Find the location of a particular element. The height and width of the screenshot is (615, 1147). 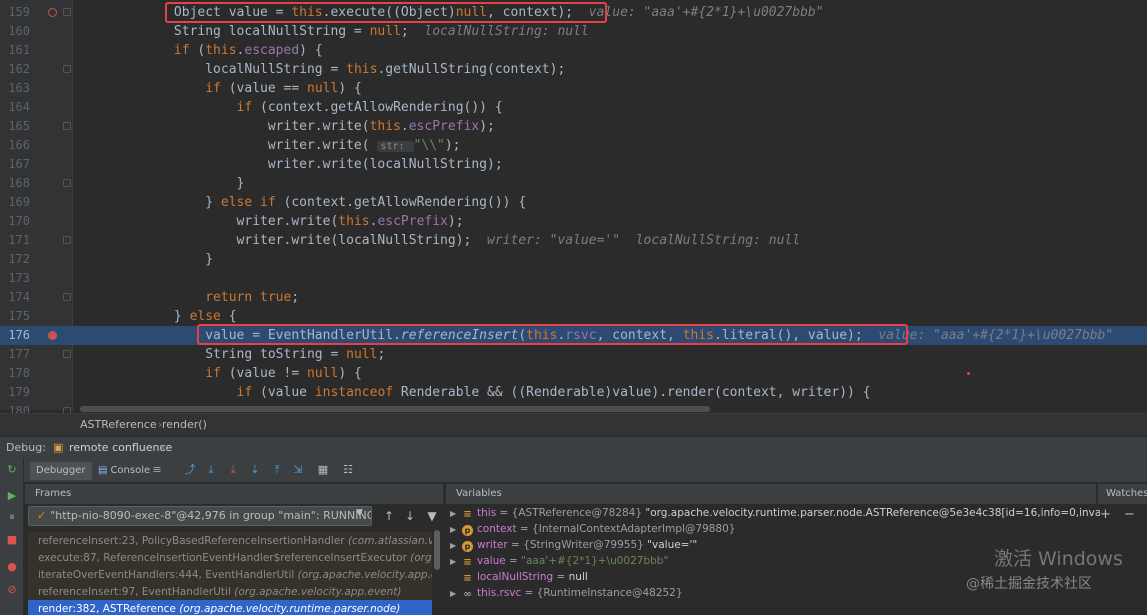

line-number: 160 is located at coordinates (15, 31).